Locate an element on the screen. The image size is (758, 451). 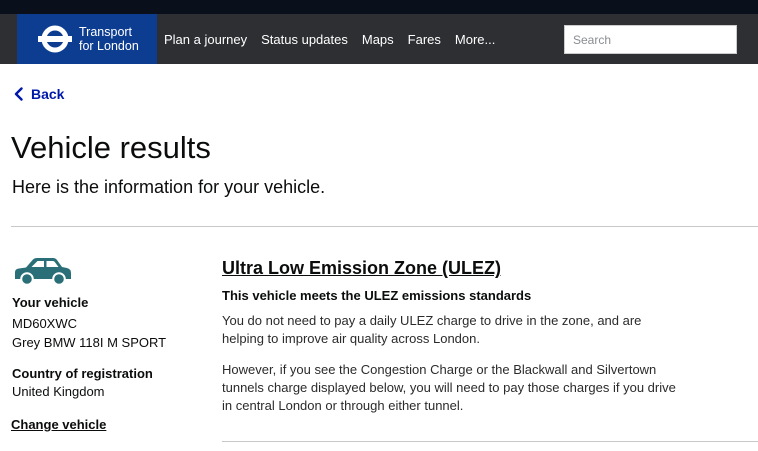
brand-line-2: for London is located at coordinates (109, 46).